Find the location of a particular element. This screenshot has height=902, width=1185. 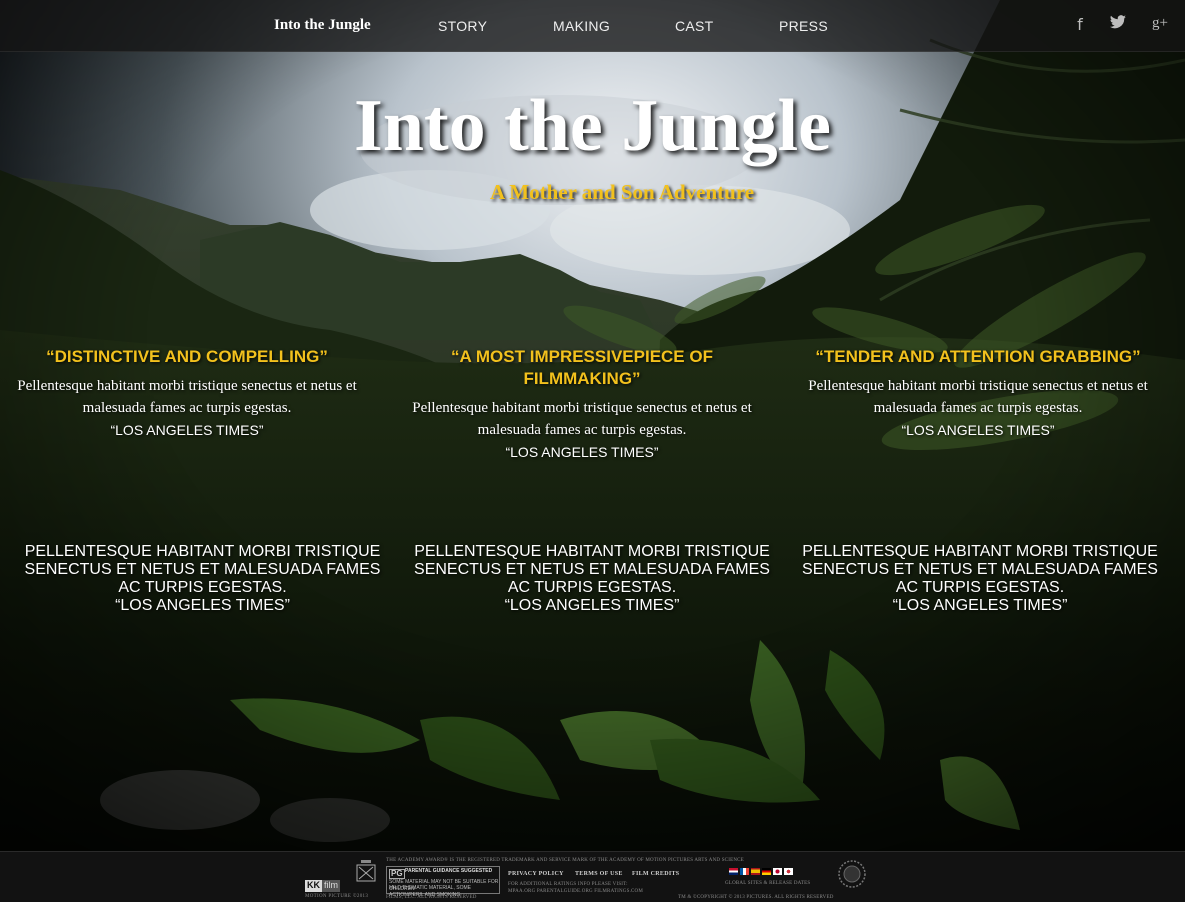

globe-logo is located at coordinates (852, 874).